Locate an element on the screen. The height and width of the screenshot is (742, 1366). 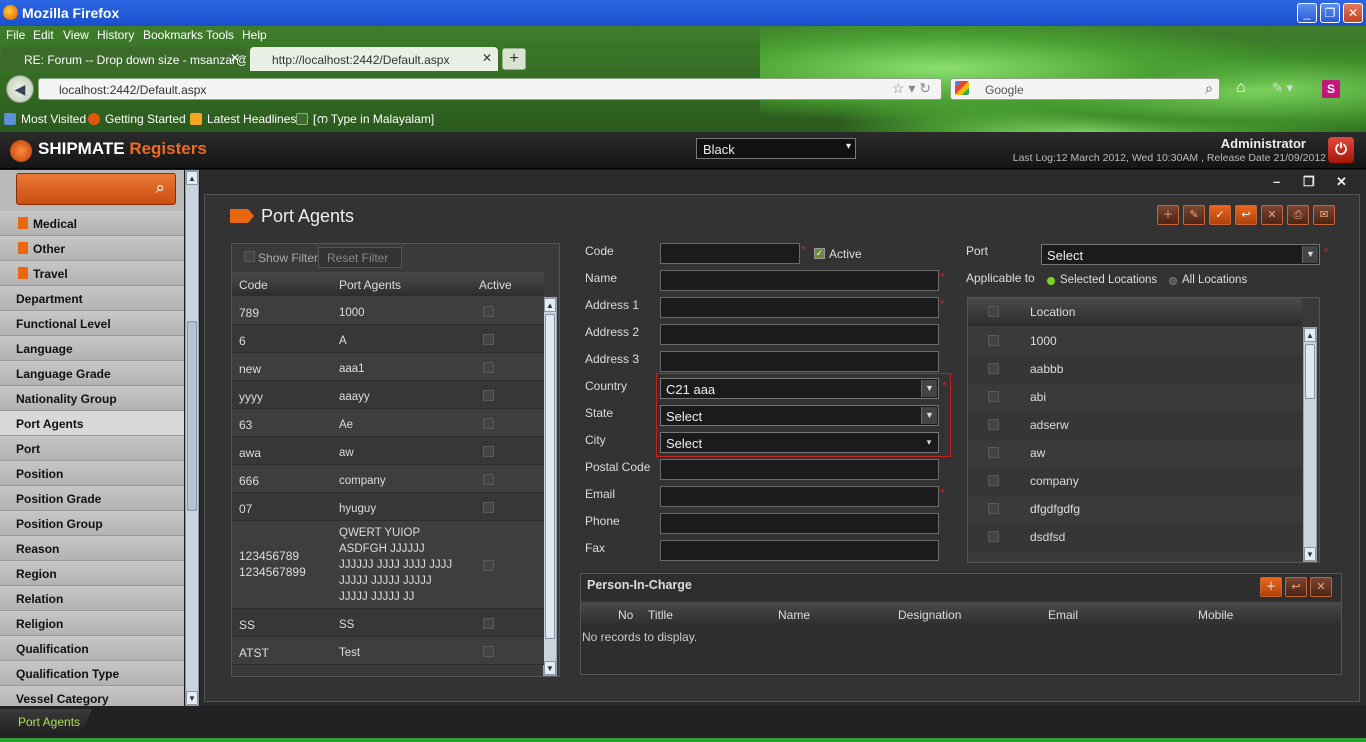
pic-col-email: Email is located at coordinates (1063, 615).